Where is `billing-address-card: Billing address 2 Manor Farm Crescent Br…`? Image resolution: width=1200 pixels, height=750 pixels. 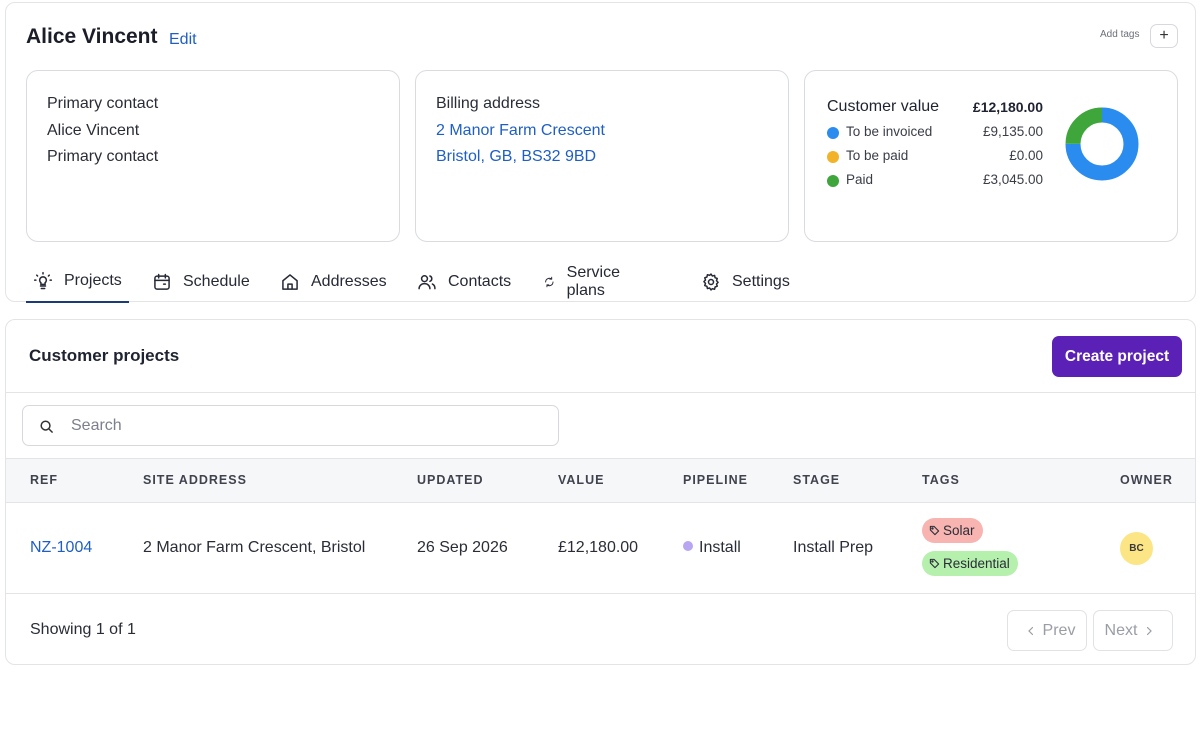
billing-address-card: Billing address 2 Manor Farm Crescent Br… is located at coordinates (602, 156).